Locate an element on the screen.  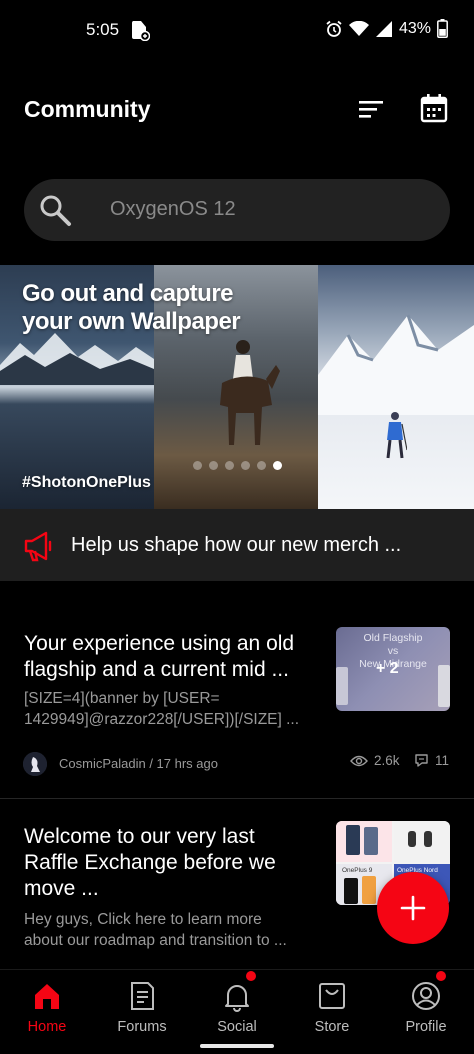
create-post-button is located at coordinates (413, 908).